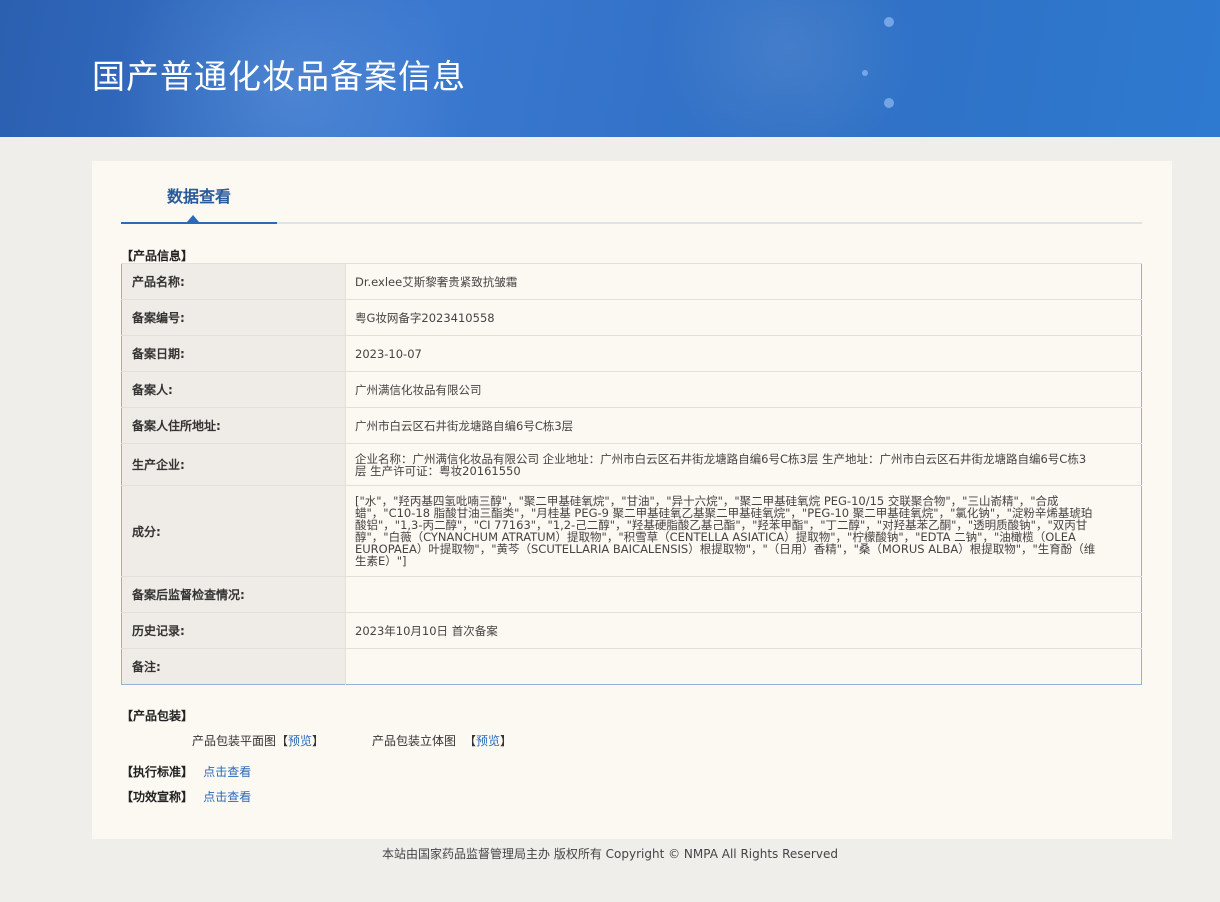 The image size is (1220, 902). I want to click on packaging-solid-item: 产品包装立体图 【预览】, so click(442, 740).